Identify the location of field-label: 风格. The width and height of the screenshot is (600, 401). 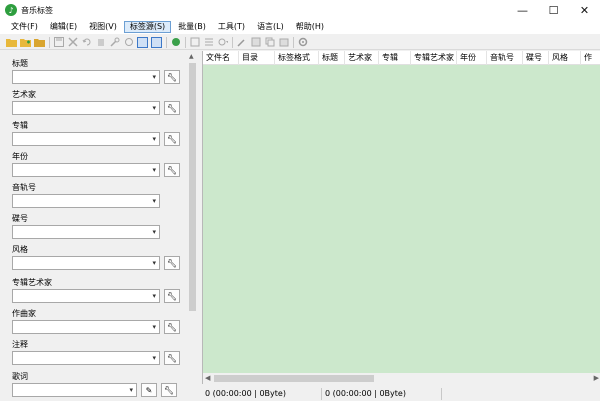
(20, 249).